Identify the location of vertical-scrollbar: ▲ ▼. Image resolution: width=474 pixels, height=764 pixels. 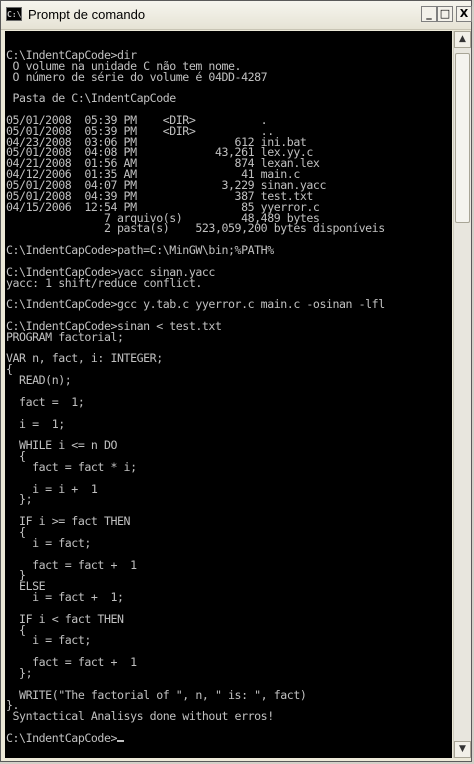
(462, 394).